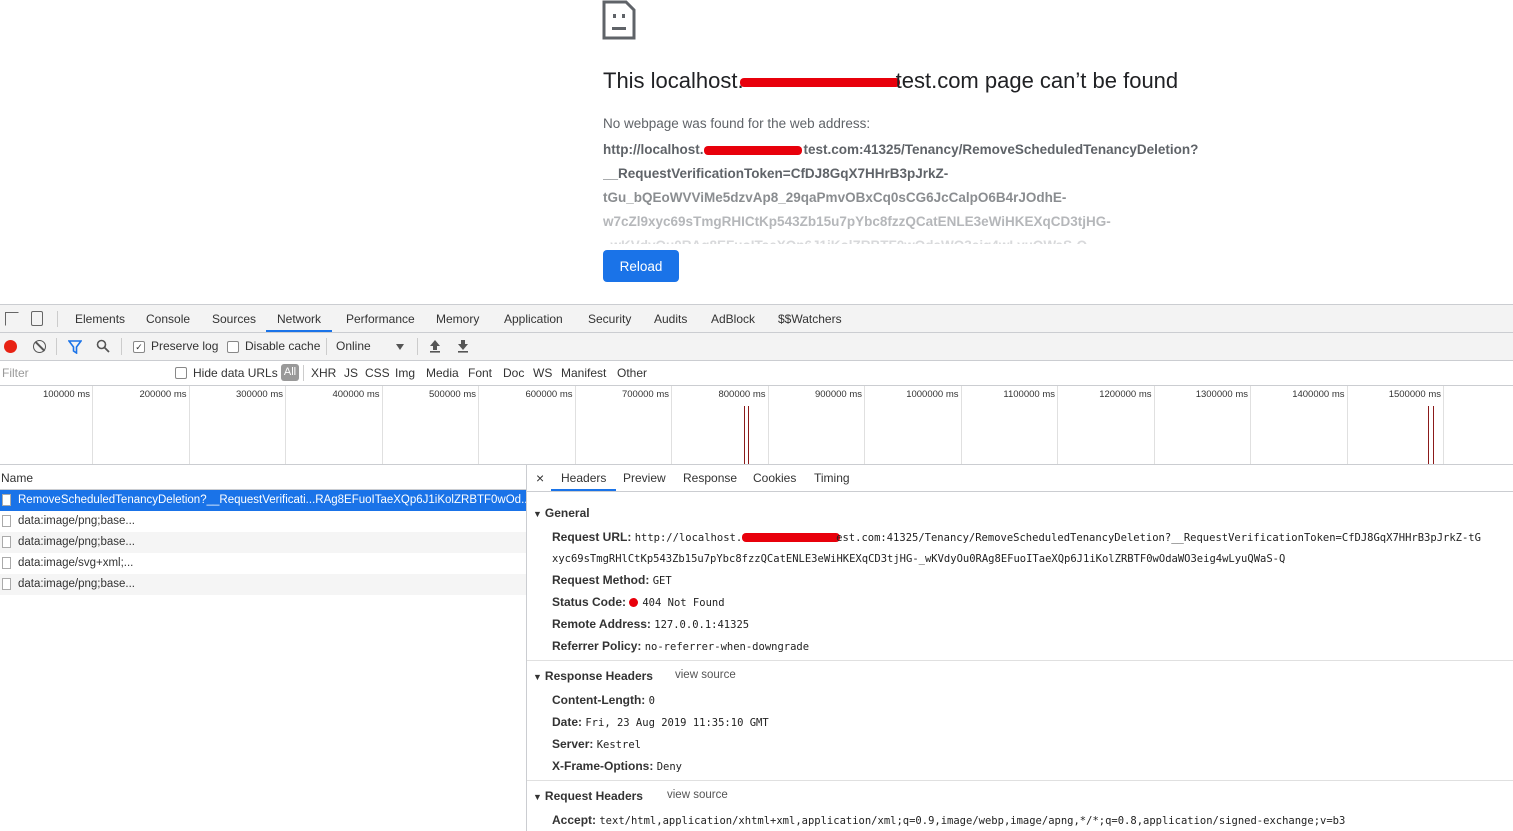 The width and height of the screenshot is (1513, 831). What do you see at coordinates (688, 538) in the screenshot?
I see `header-value: http://localhost.` at bounding box center [688, 538].